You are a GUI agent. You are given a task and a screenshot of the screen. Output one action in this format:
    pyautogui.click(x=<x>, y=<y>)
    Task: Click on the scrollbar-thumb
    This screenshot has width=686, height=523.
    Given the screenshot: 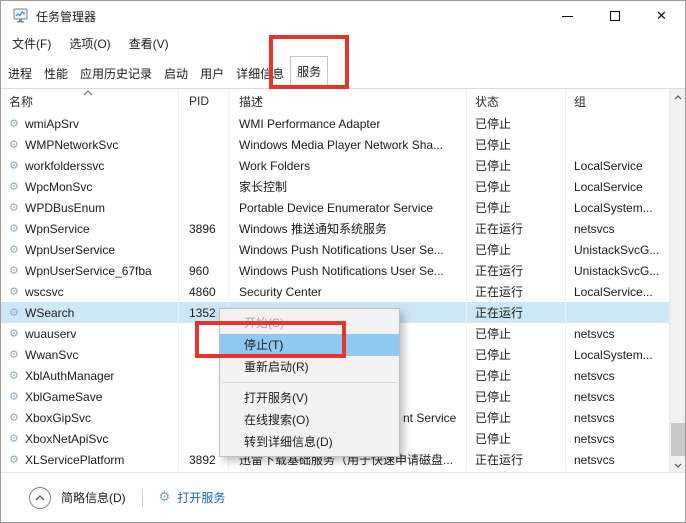 What is the action you would take?
    pyautogui.click(x=678, y=439)
    